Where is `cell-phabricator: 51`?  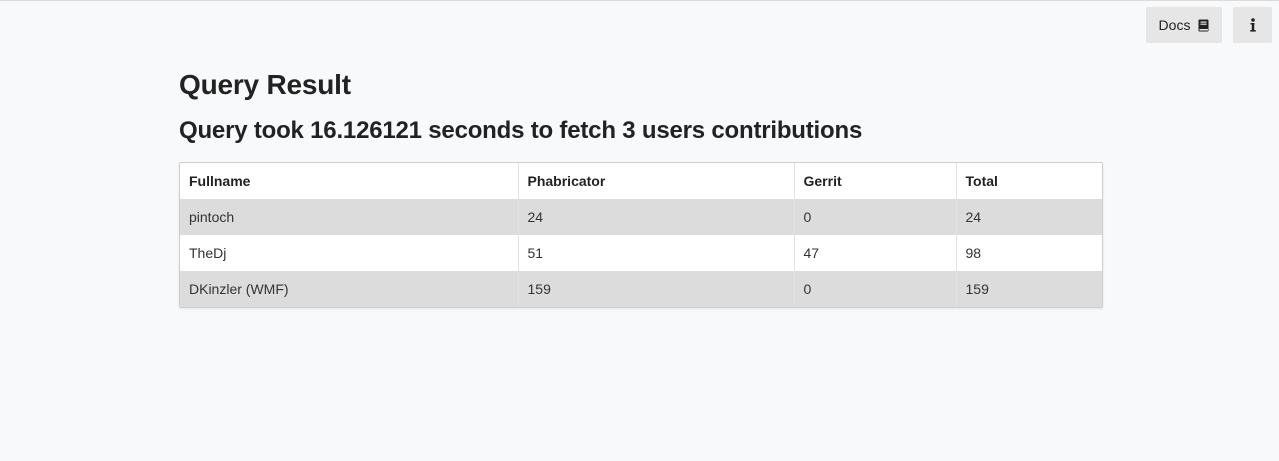 cell-phabricator: 51 is located at coordinates (656, 253).